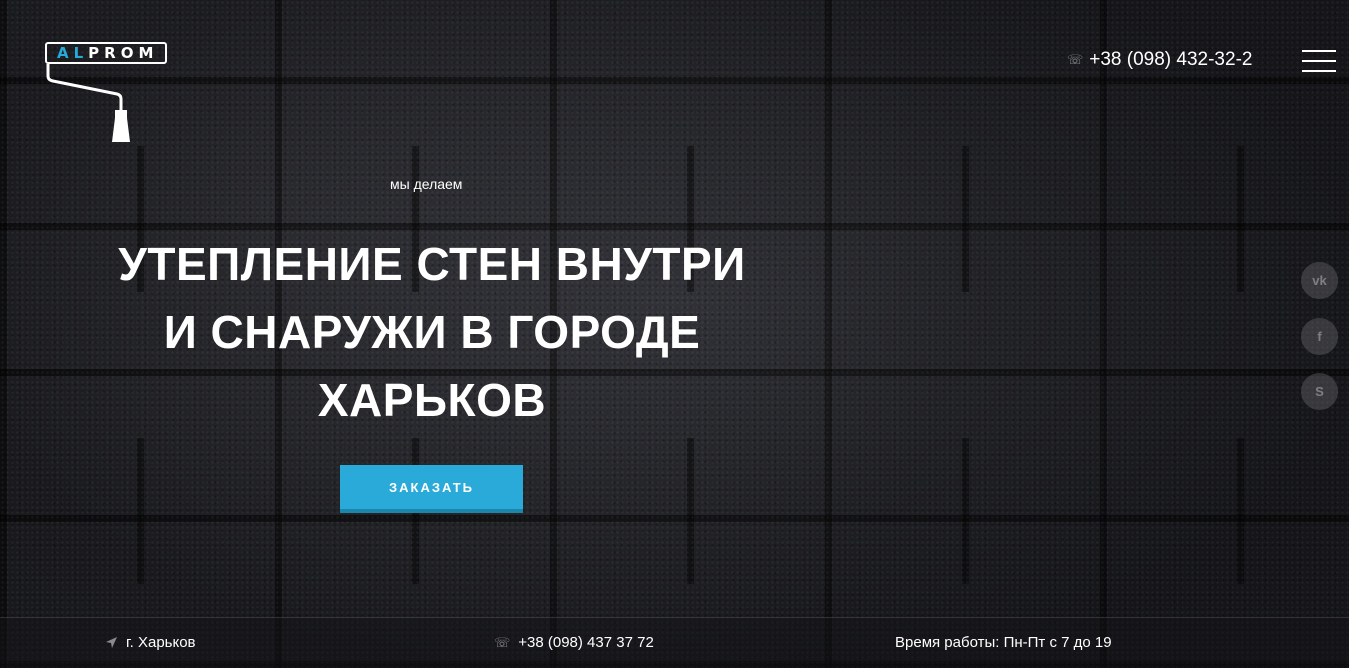 This screenshot has width=1349, height=668. I want to click on logo-text-prom: PROM, so click(123, 52).